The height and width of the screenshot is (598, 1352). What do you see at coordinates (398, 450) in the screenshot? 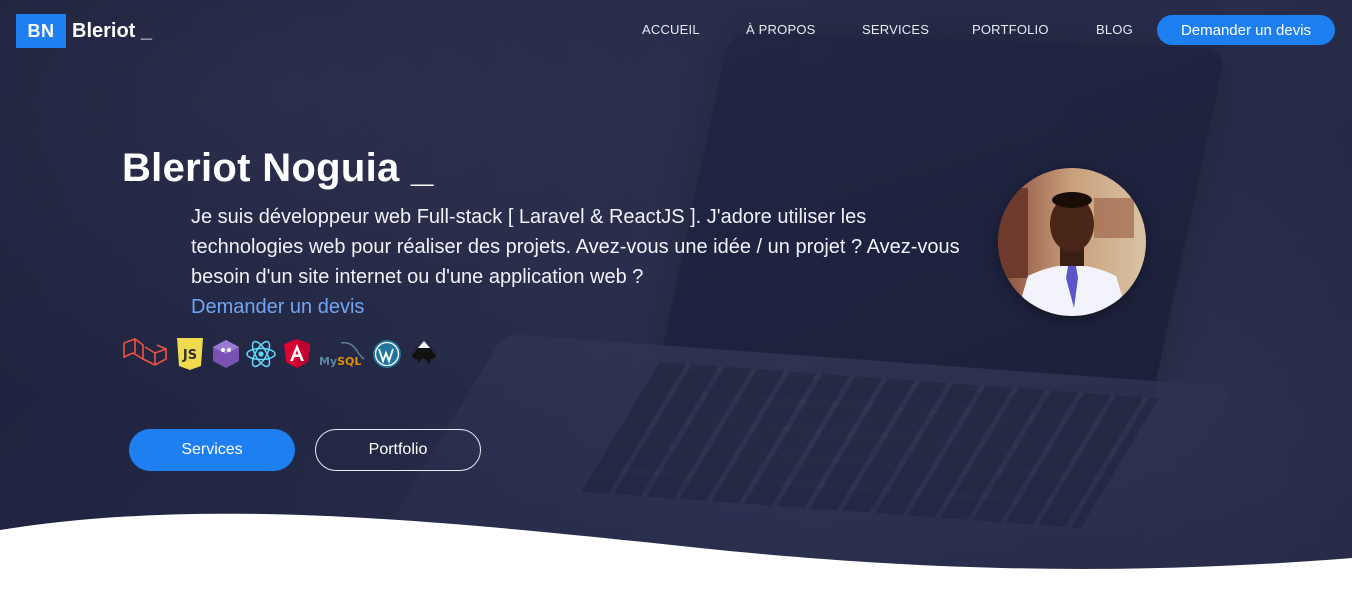
I see `portfolio-button: Portfolio` at bounding box center [398, 450].